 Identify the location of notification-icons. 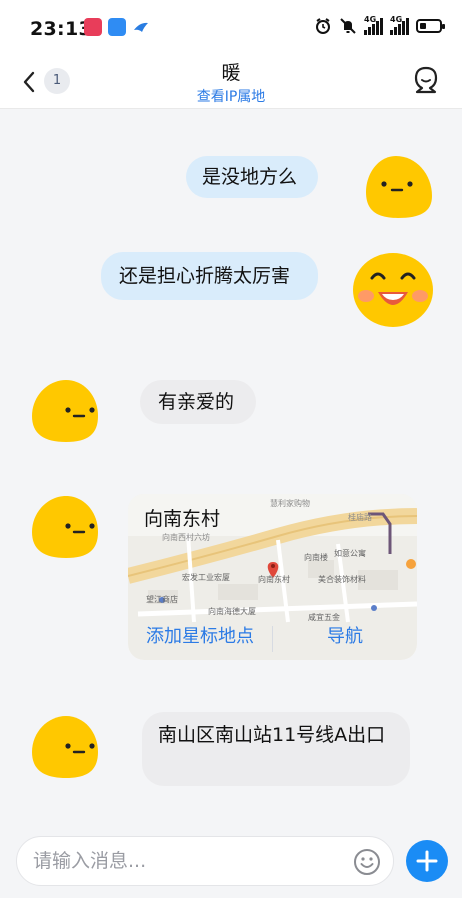
(117, 27).